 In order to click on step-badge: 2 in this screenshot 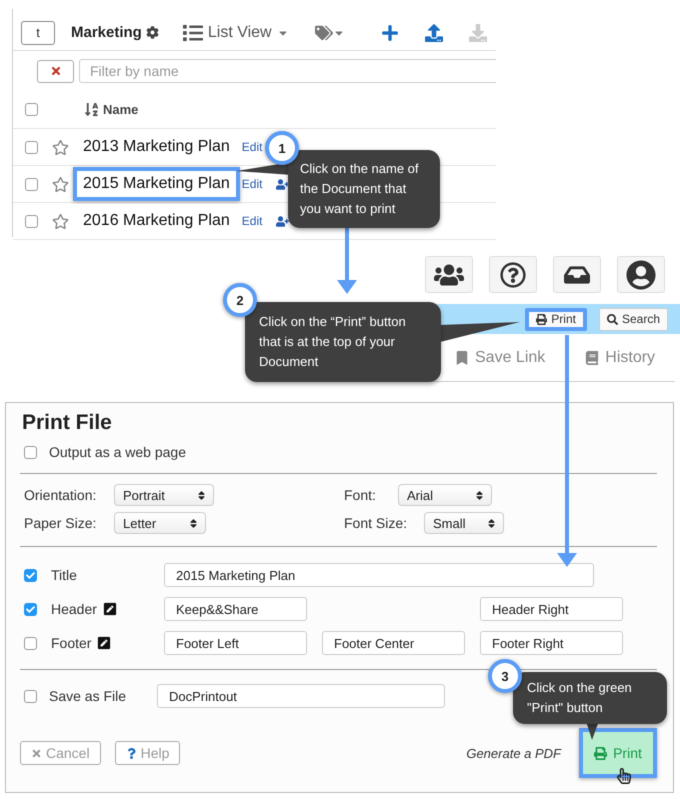, I will do `click(240, 300)`.